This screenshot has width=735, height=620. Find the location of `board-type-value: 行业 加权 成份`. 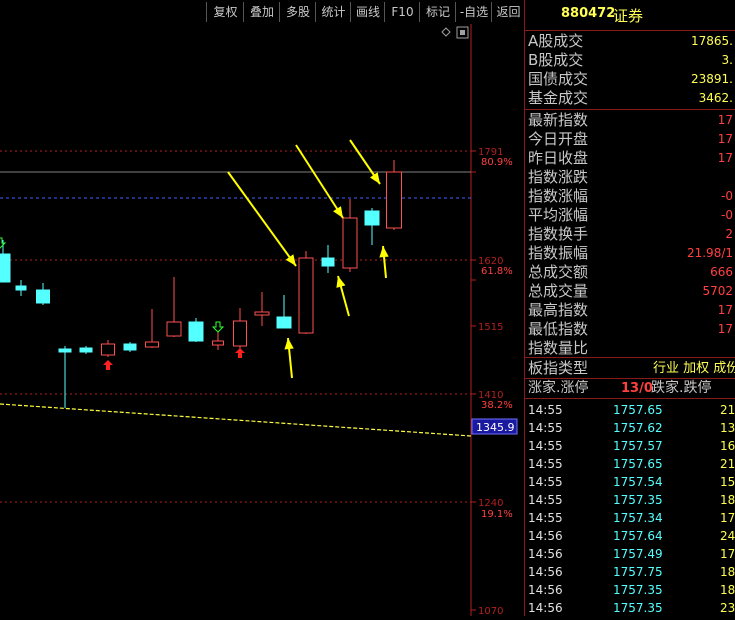

board-type-value: 行业 加权 成份 is located at coordinates (694, 368).